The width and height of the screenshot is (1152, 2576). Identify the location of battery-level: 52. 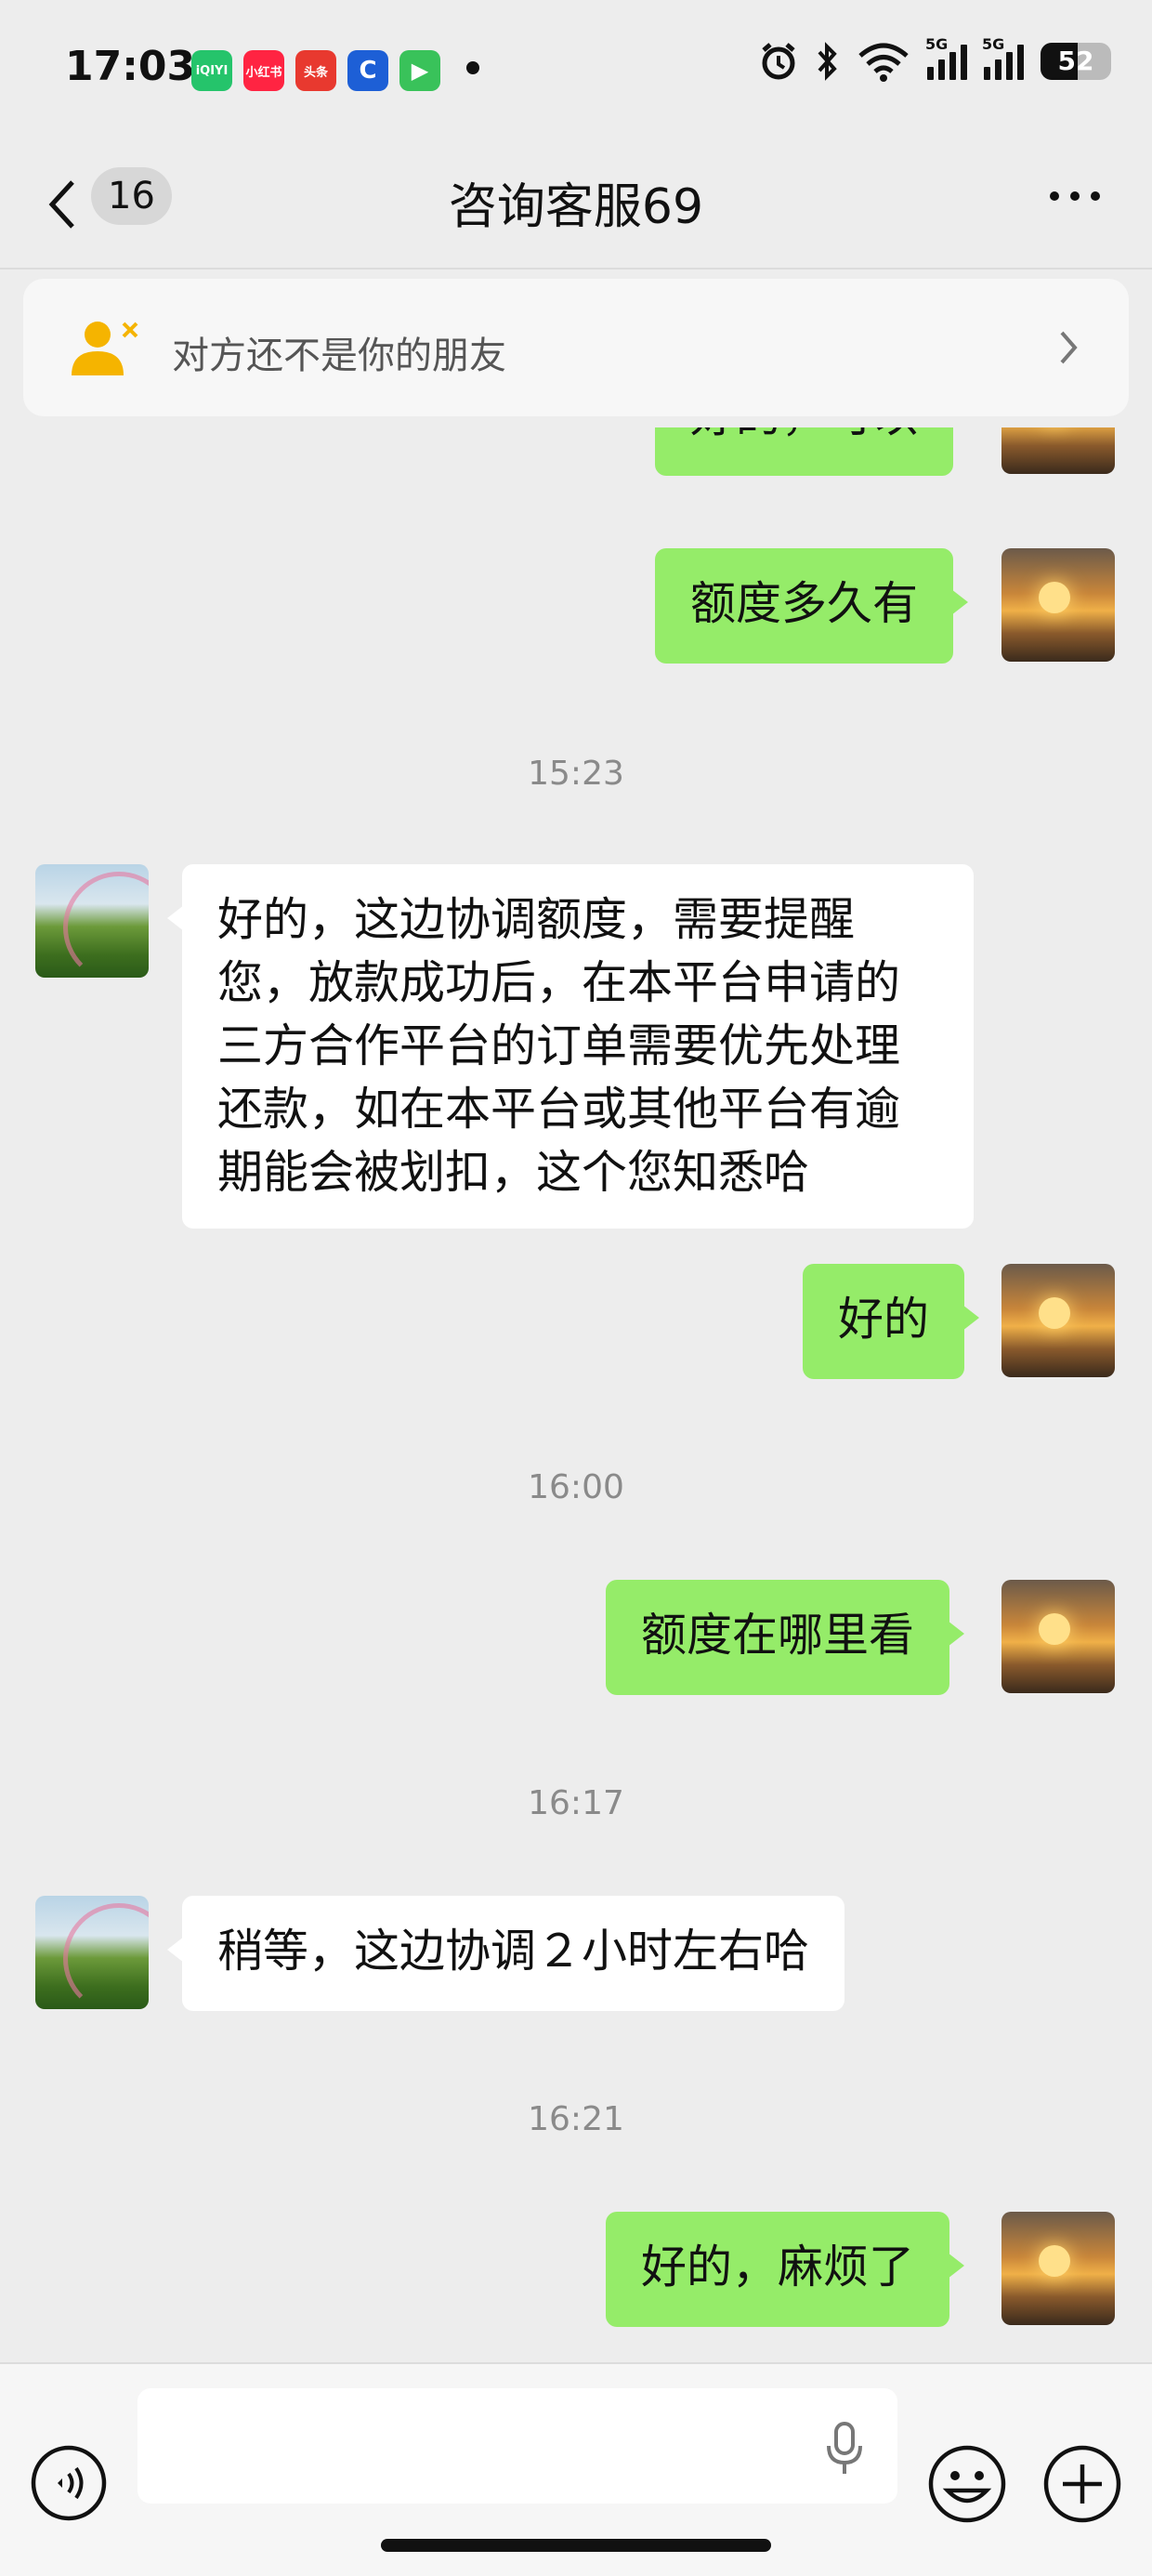
(1075, 61).